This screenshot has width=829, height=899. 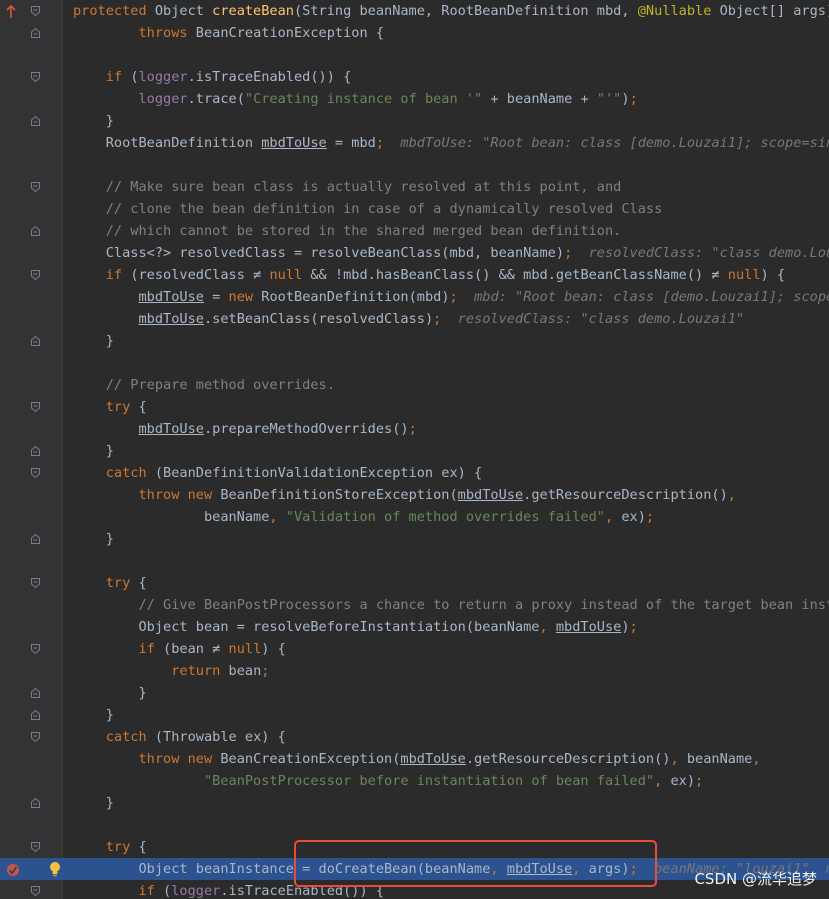 What do you see at coordinates (244, 429) in the screenshot?
I see `code-text: mbdToUse.prepareMethodOverrides();` at bounding box center [244, 429].